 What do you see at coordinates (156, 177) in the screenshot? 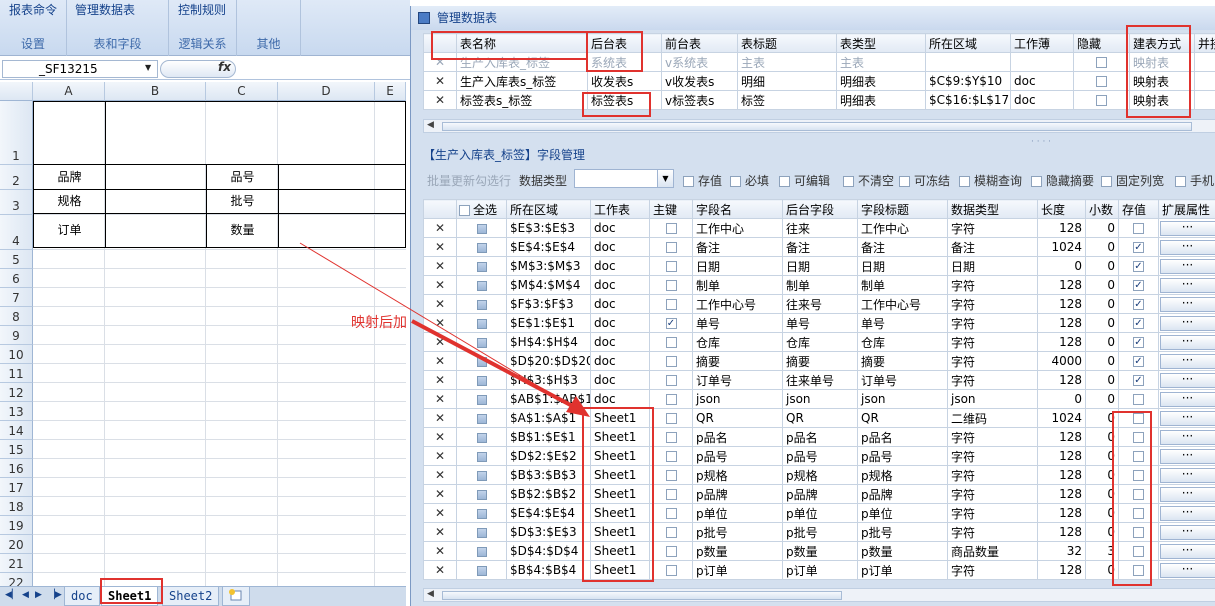
I see `cell-brand-value` at bounding box center [156, 177].